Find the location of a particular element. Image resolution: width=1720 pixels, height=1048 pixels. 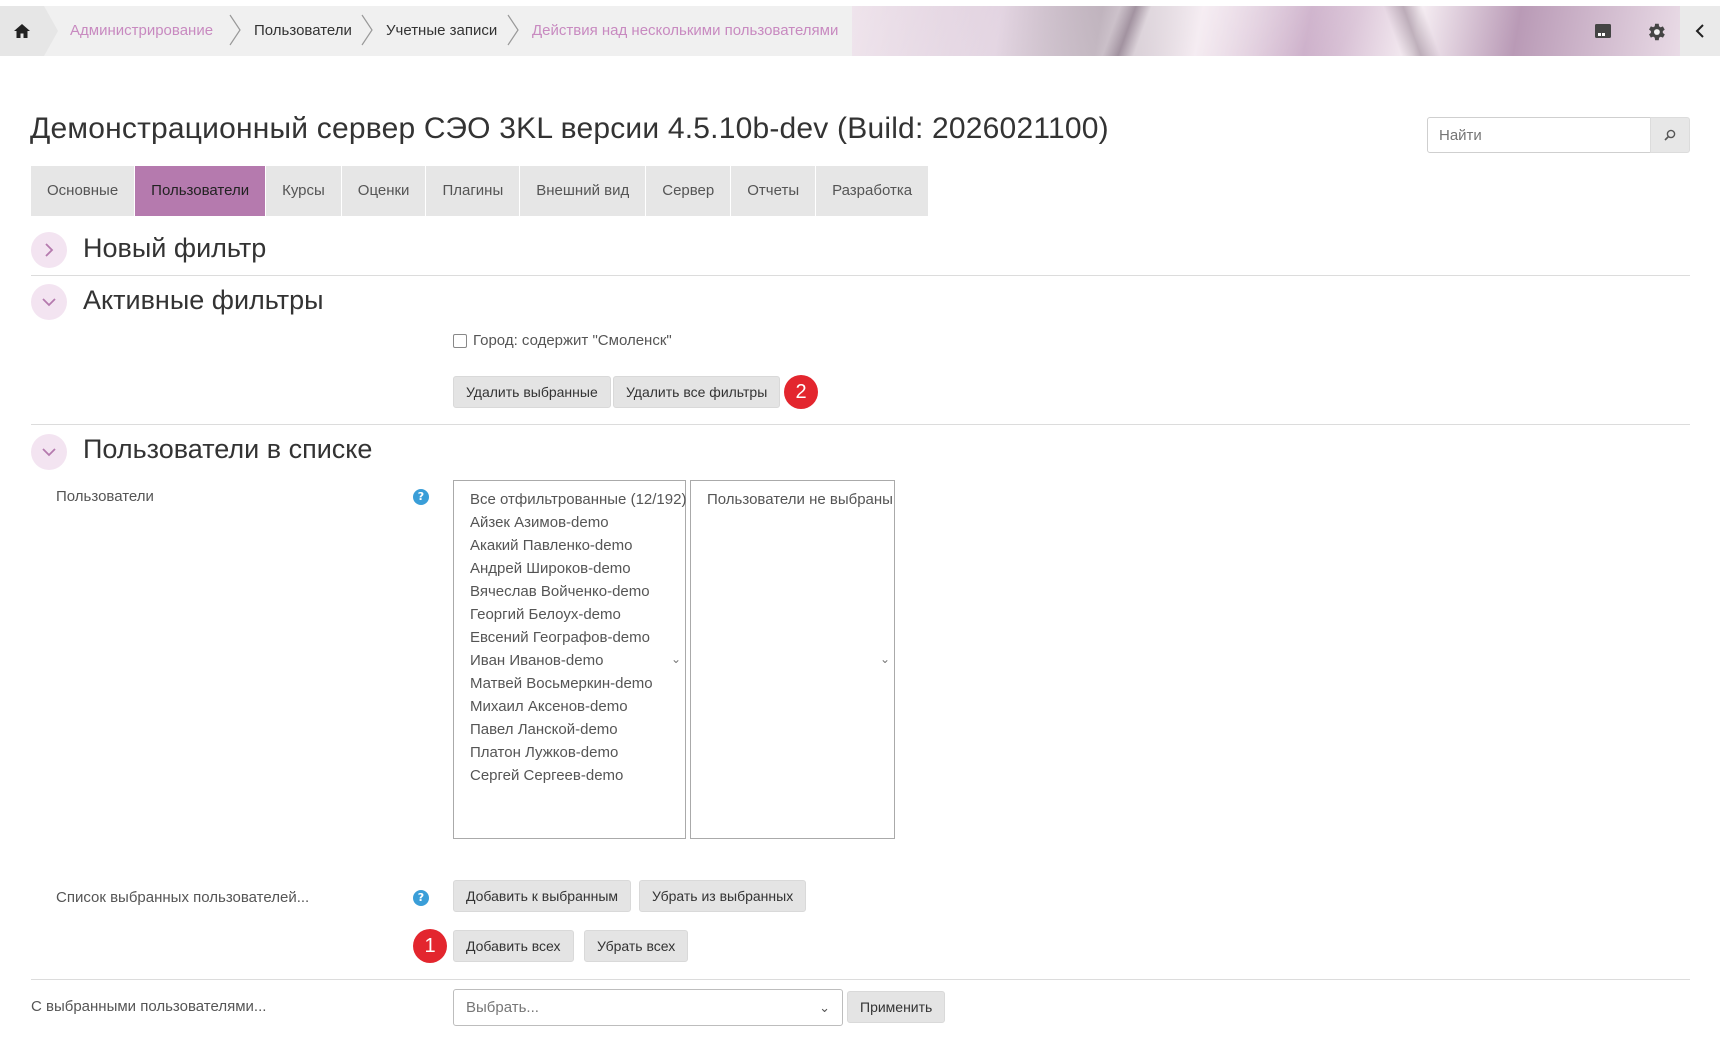

list-item: Айзек Азимов-demo is located at coordinates (569, 522).